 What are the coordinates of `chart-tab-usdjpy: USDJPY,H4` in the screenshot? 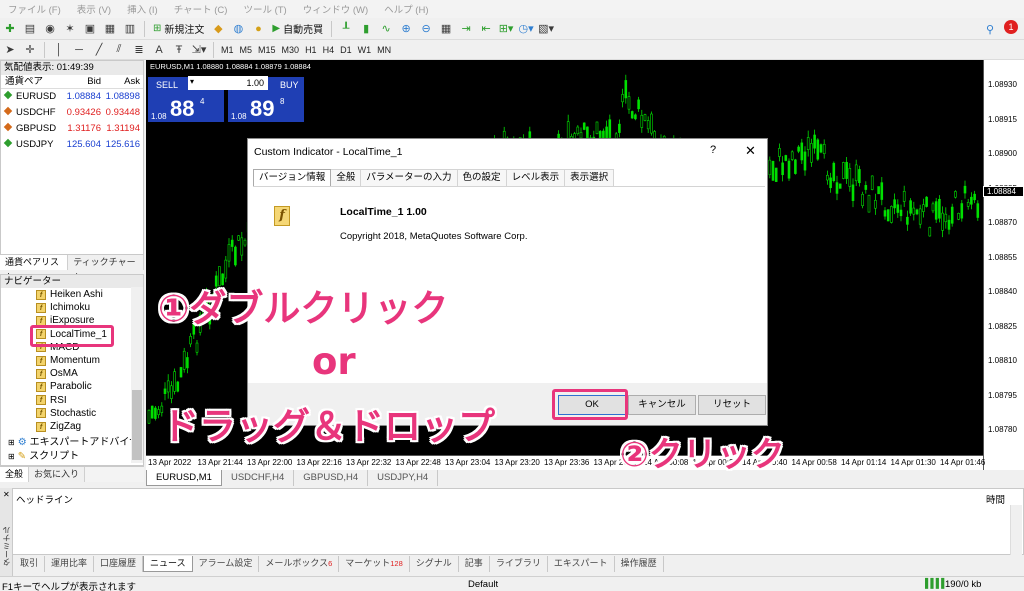 It's located at (403, 478).